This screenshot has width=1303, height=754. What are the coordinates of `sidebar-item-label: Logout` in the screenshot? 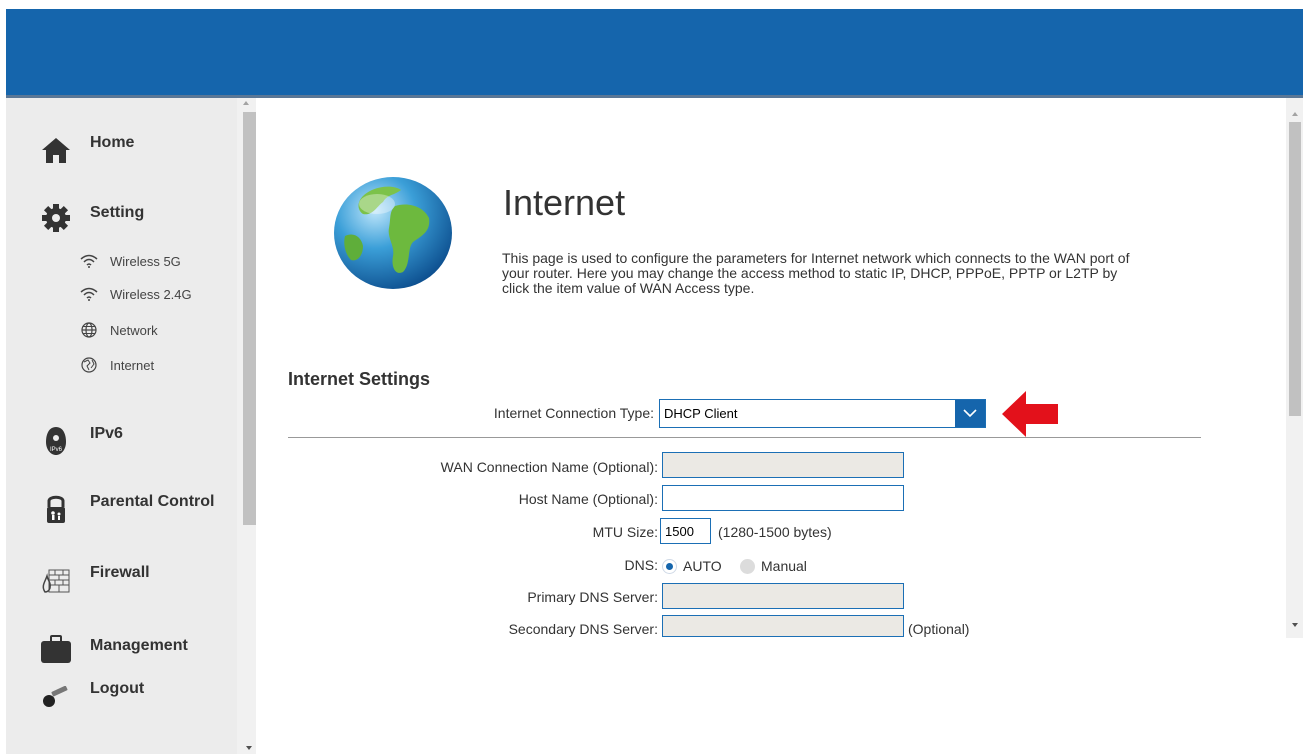 It's located at (117, 688).